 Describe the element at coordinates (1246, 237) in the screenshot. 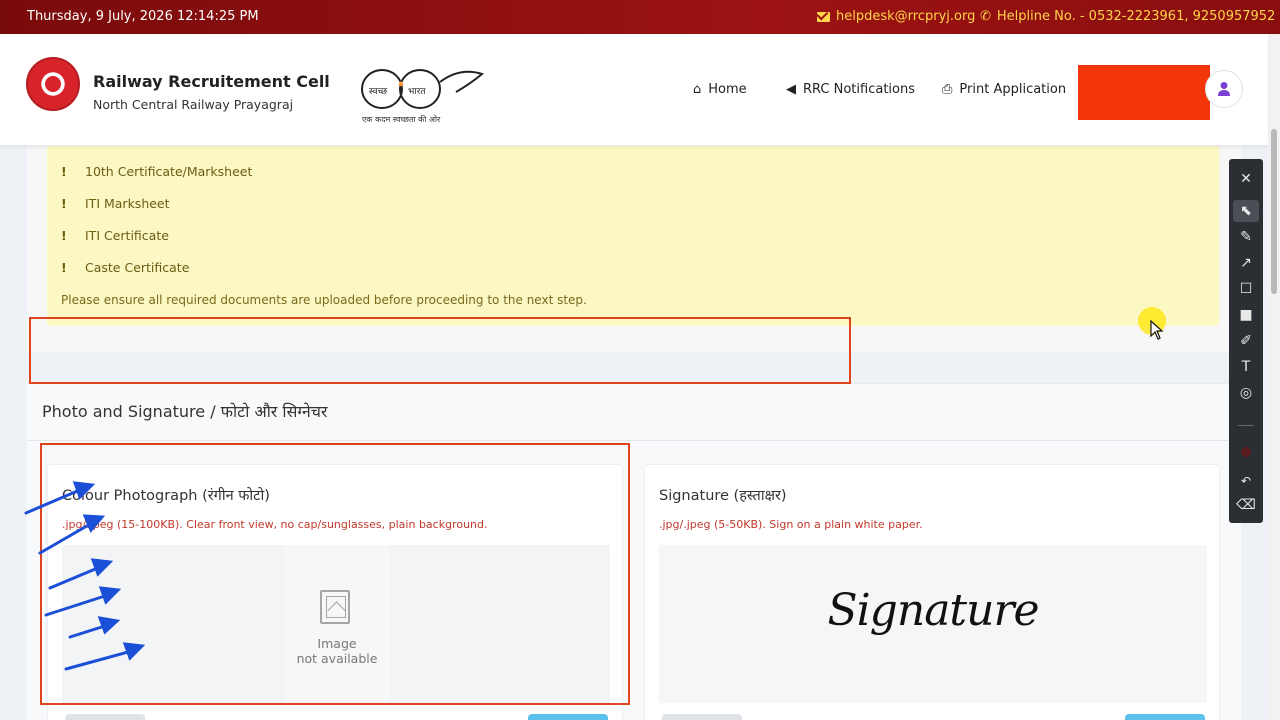

I see `pen-icon: ✎` at that location.